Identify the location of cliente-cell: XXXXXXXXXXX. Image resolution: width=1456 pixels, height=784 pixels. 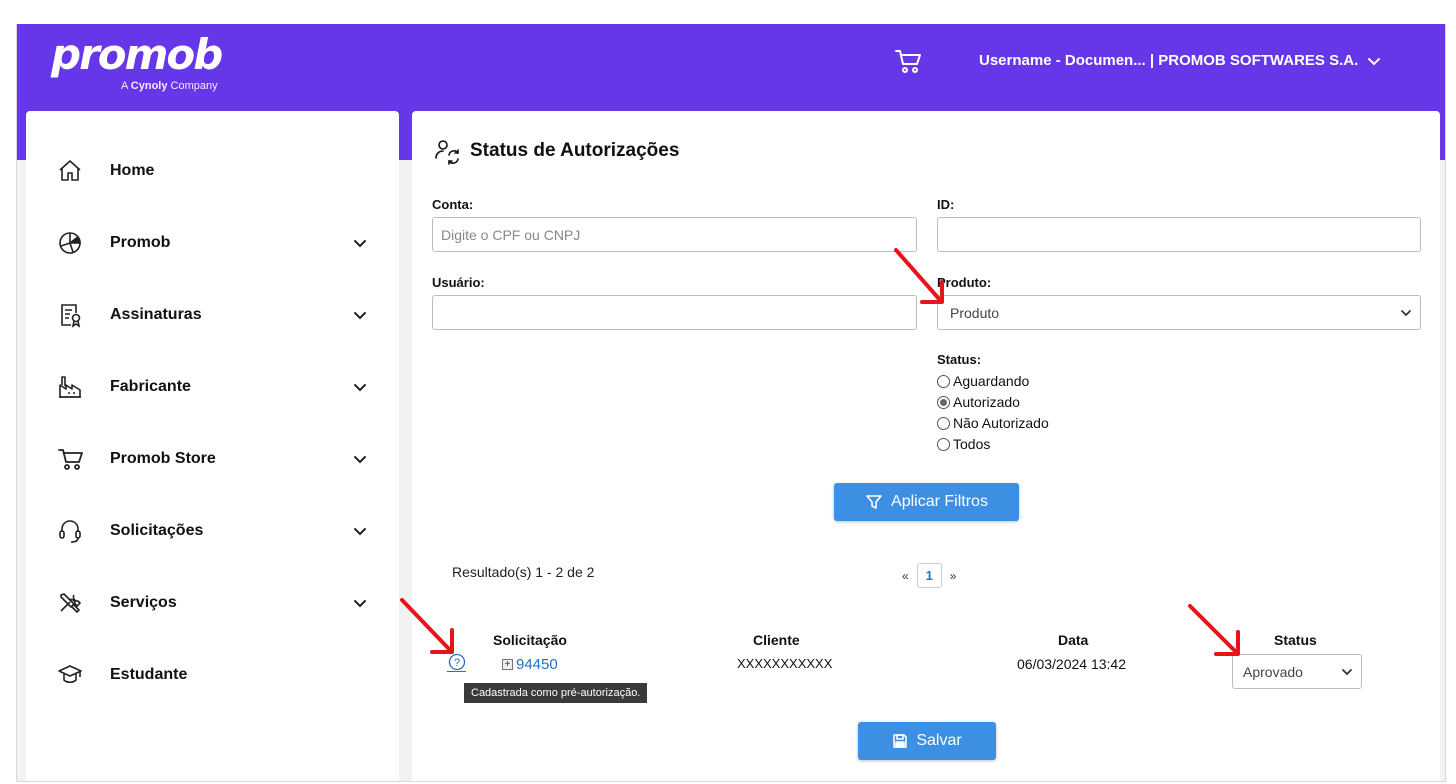
(785, 663).